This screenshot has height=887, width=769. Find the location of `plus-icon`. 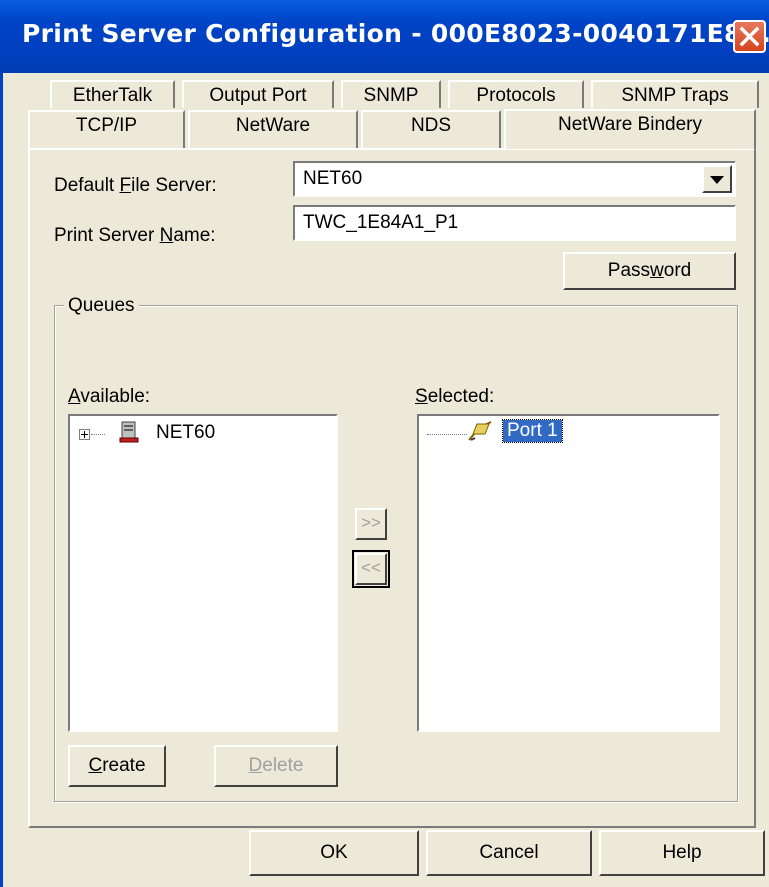

plus-icon is located at coordinates (84, 434).